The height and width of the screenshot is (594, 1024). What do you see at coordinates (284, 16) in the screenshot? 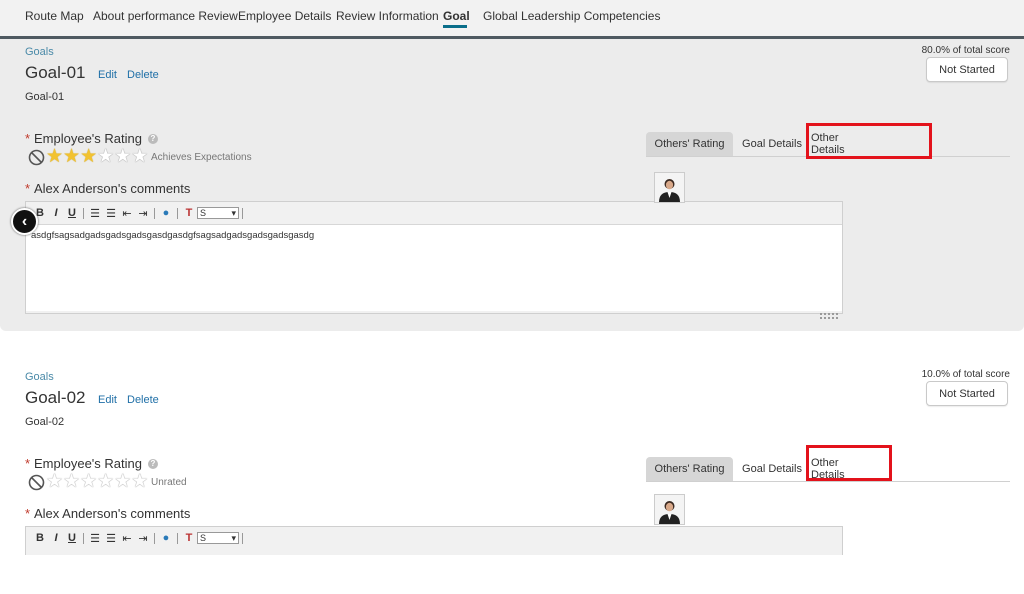
I see `nav-employee-details: Employee Details` at bounding box center [284, 16].